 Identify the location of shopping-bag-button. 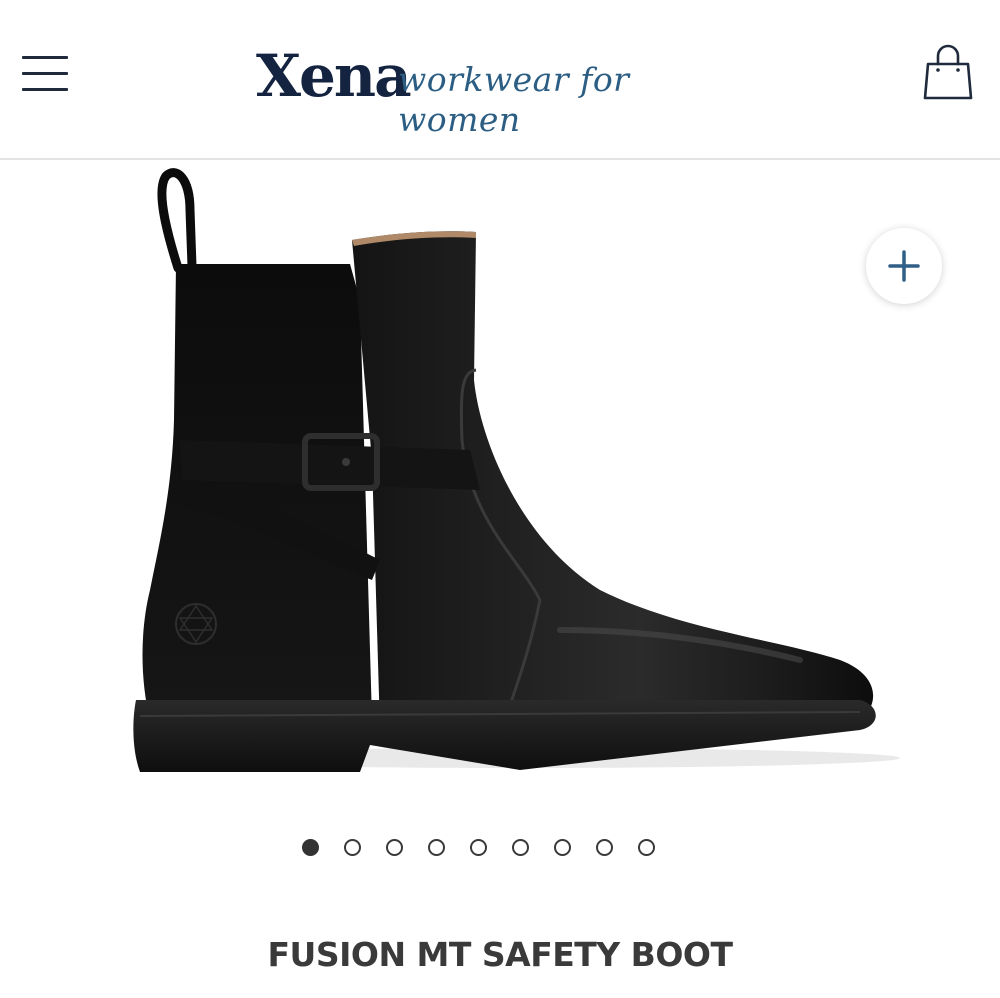
(948, 71).